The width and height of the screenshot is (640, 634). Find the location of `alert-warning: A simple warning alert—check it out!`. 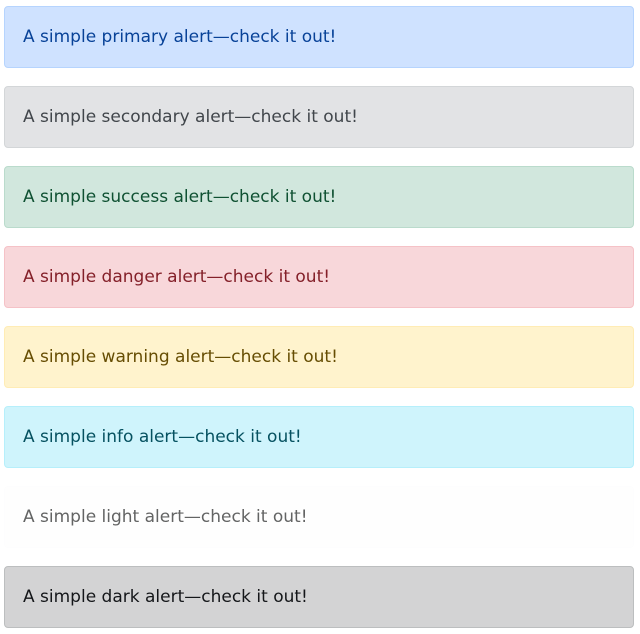

alert-warning: A simple warning alert—check it out! is located at coordinates (319, 357).